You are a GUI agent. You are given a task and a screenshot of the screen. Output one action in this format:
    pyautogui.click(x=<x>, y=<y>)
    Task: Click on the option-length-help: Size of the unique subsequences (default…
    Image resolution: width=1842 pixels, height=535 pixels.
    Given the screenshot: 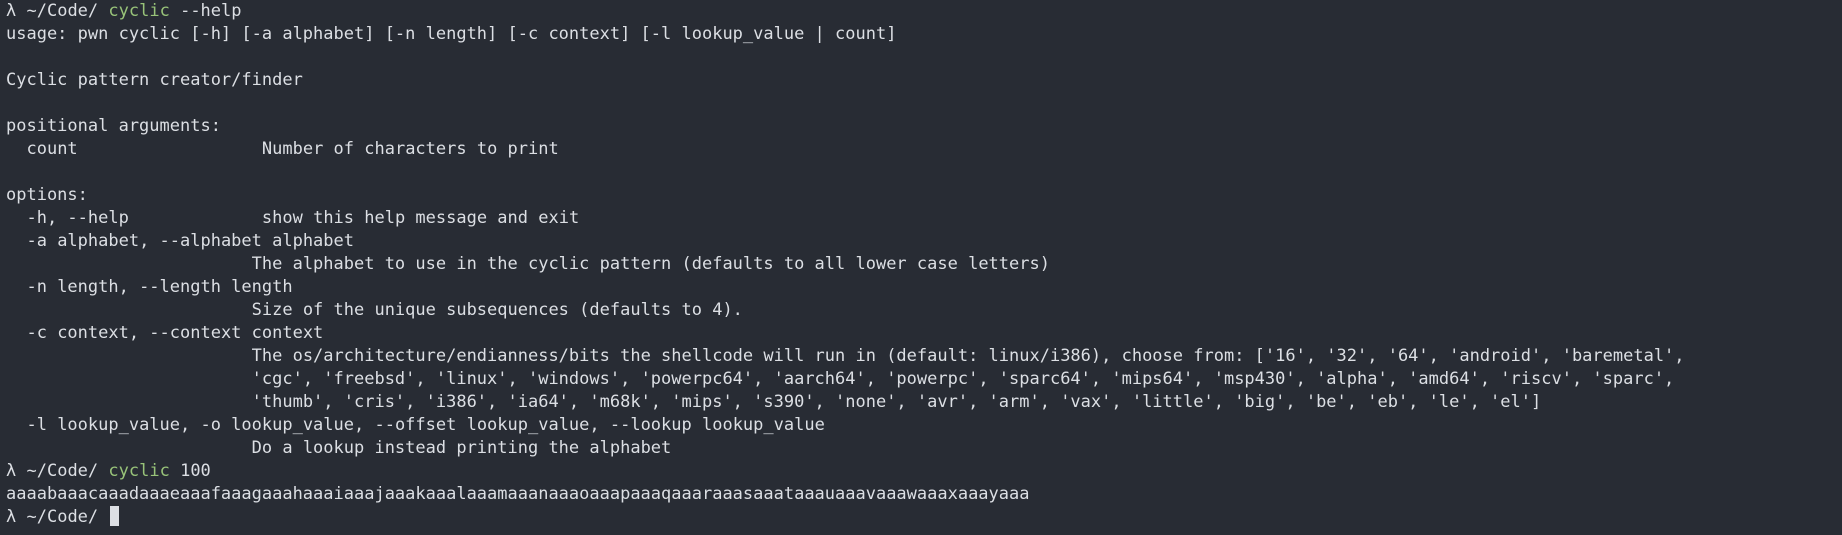 What is the action you would take?
    pyautogui.click(x=921, y=310)
    